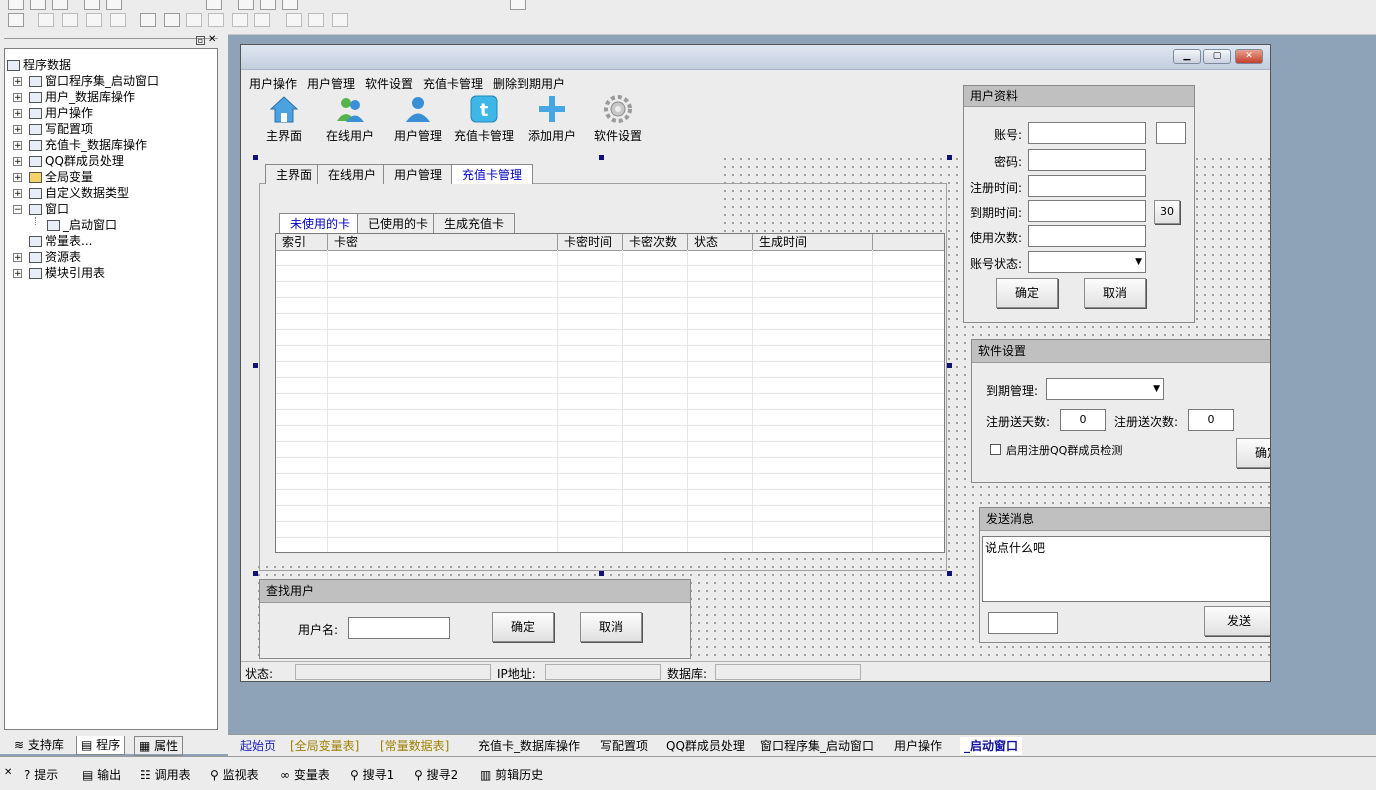 The width and height of the screenshot is (1376, 790). I want to click on tree-item-globals: 全局变量, so click(61, 177).